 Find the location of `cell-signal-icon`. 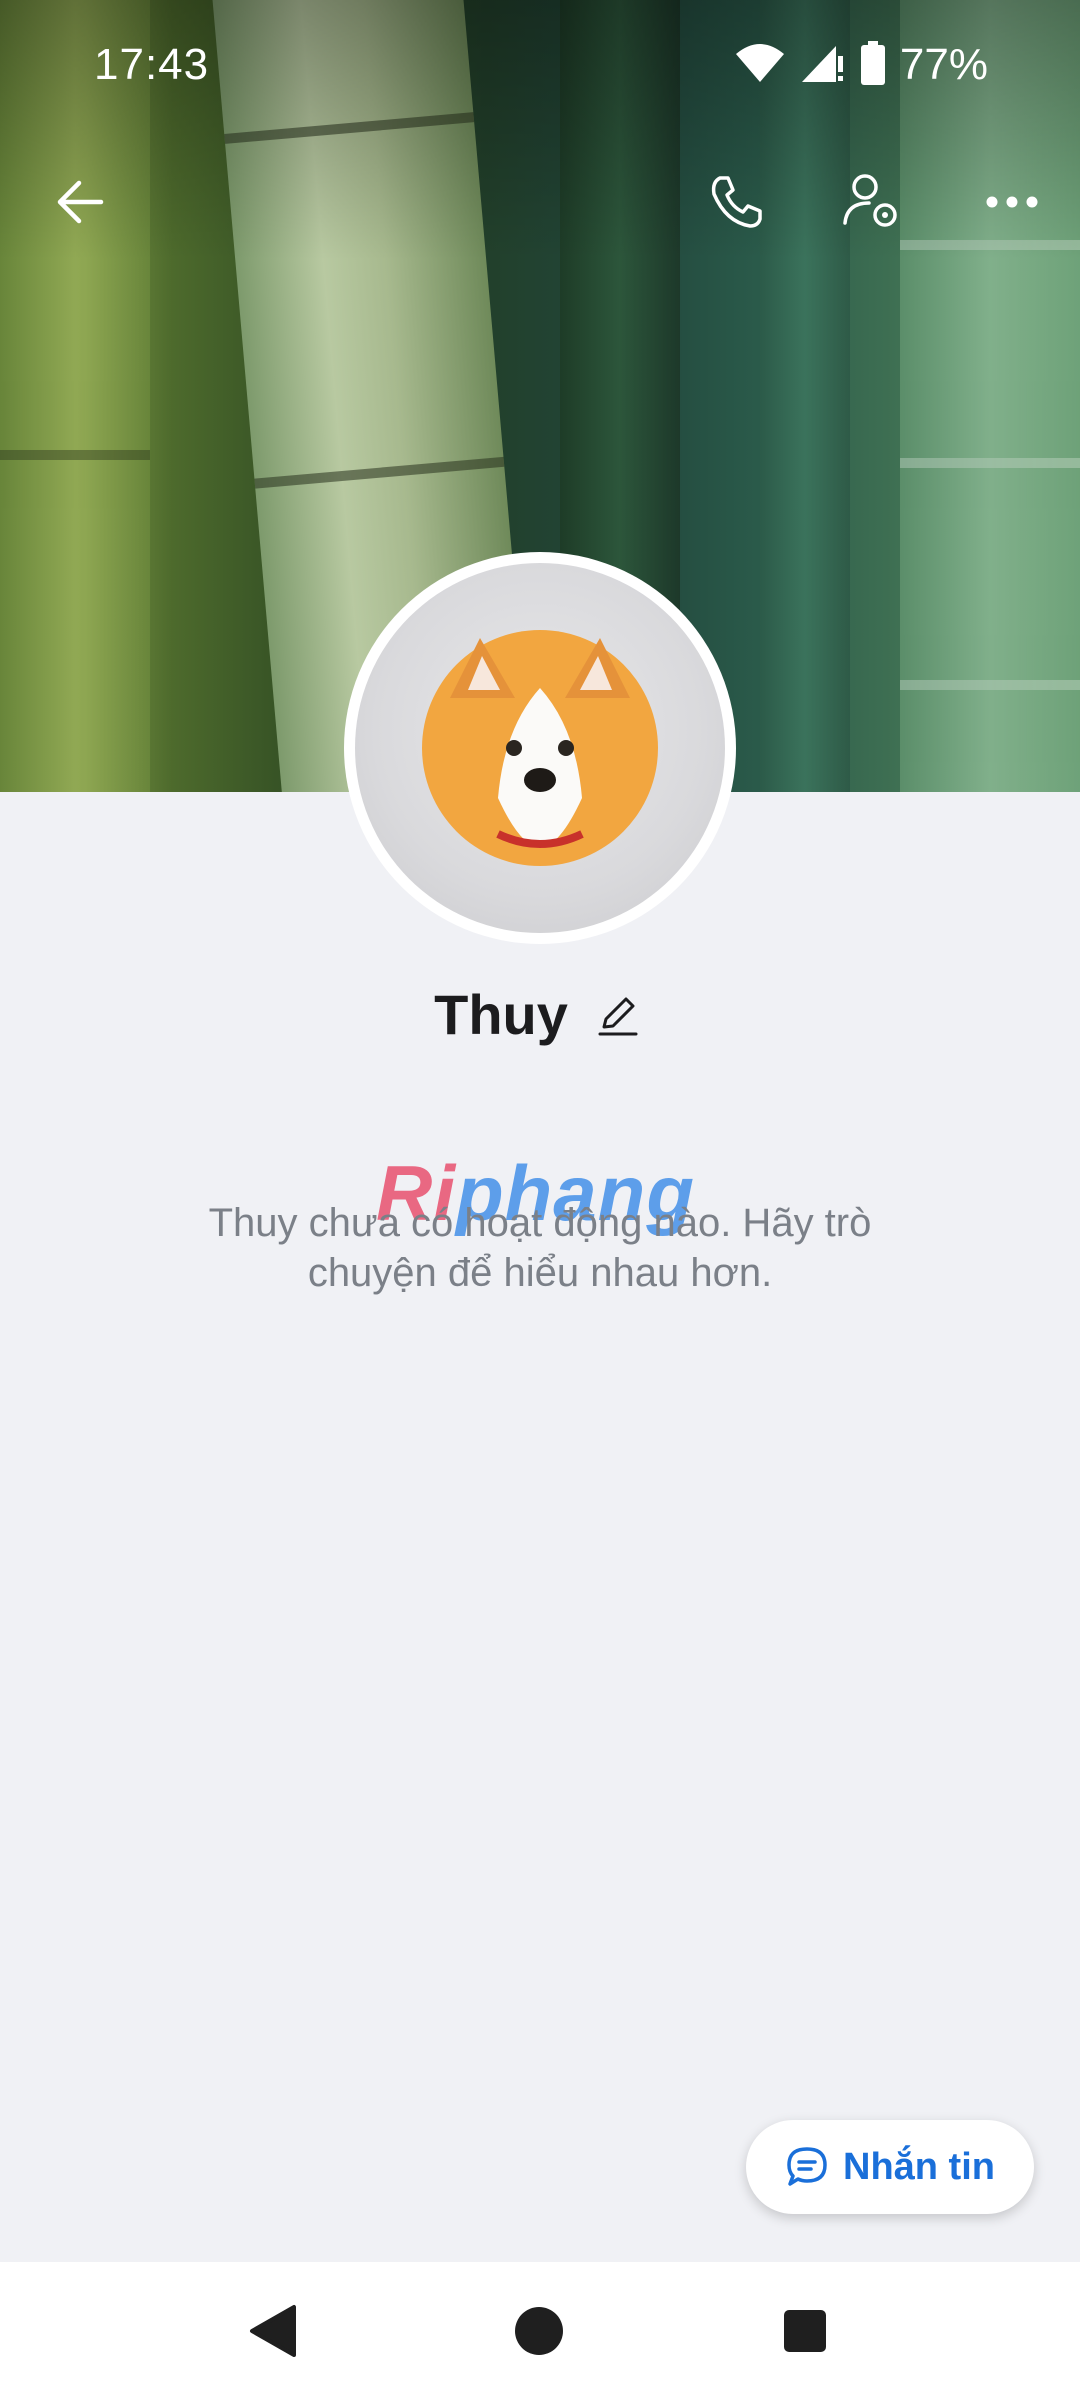

cell-signal-icon is located at coordinates (823, 65).